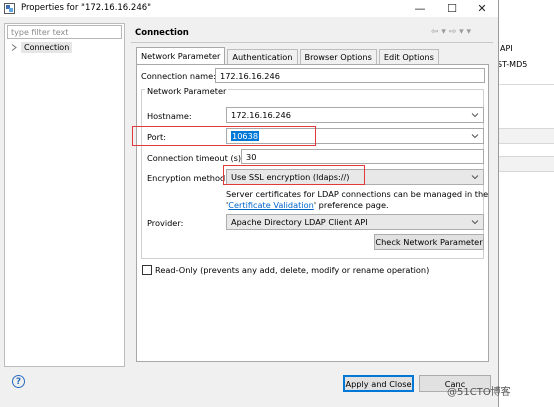  What do you see at coordinates (355, 136) in the screenshot?
I see `port-combo: 10638` at bounding box center [355, 136].